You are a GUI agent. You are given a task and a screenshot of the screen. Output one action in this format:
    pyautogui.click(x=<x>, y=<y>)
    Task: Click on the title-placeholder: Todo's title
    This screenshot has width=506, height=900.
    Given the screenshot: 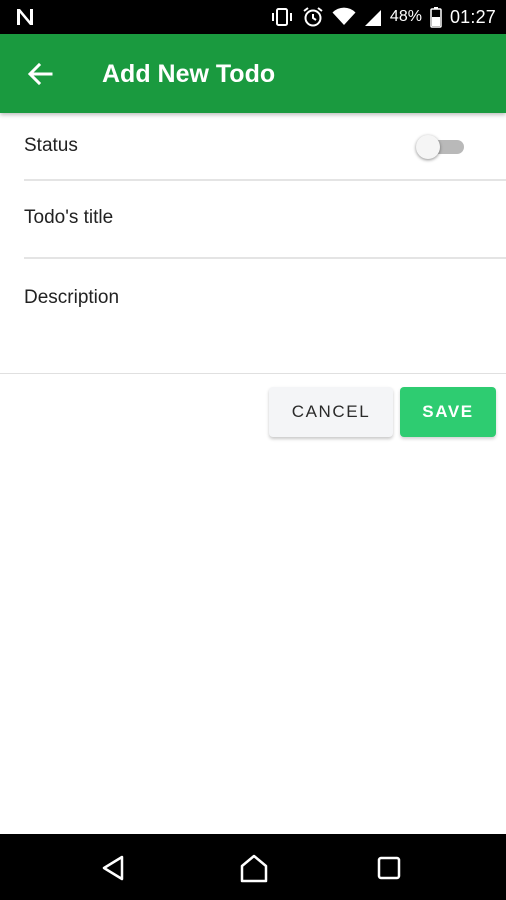 What is the action you would take?
    pyautogui.click(x=69, y=217)
    